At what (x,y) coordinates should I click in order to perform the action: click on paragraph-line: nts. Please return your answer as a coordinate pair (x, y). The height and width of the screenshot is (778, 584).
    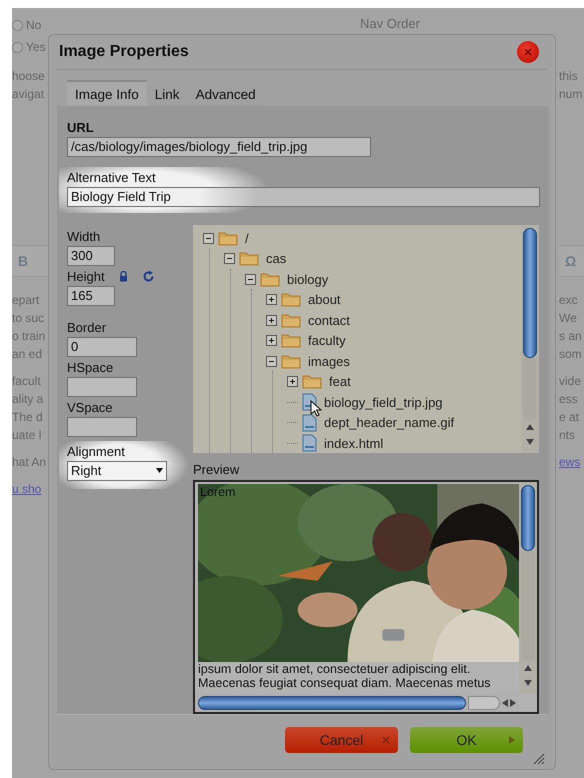
    Looking at the image, I should click on (567, 435).